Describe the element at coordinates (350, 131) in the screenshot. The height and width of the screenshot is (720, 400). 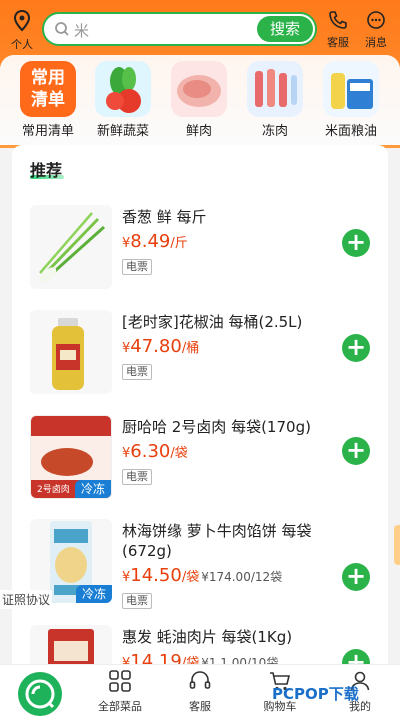
I see `category-label: 米面粮油` at that location.